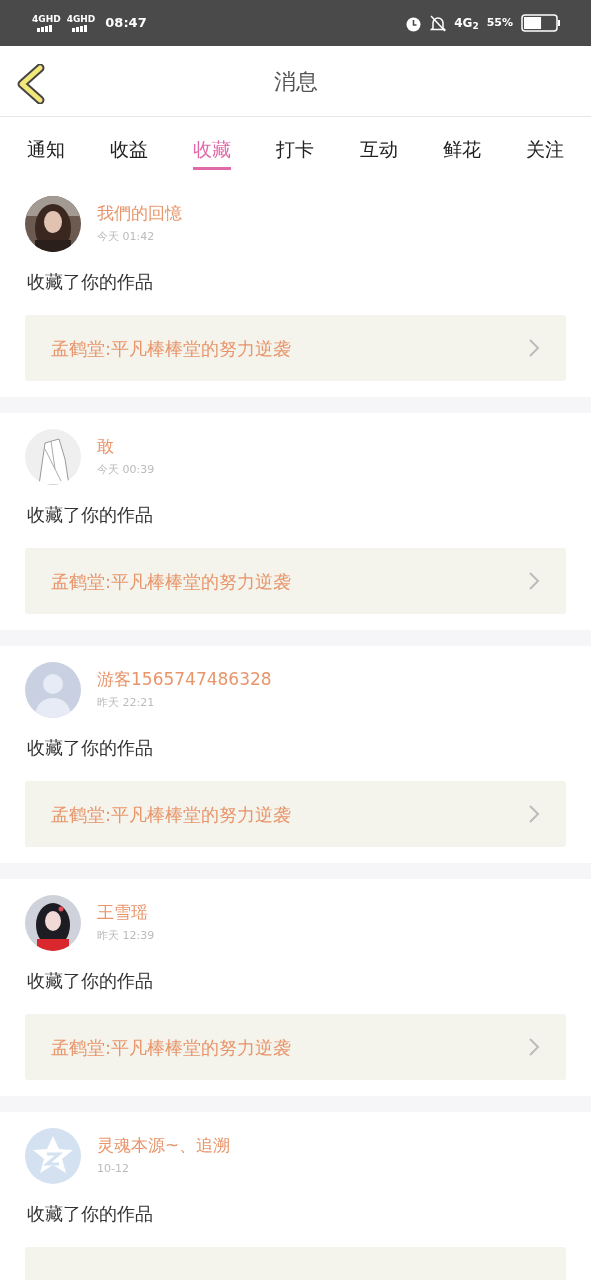 This screenshot has height=1280, width=591. Describe the element at coordinates (126, 935) in the screenshot. I see `message-time: 昨天 12:39` at that location.